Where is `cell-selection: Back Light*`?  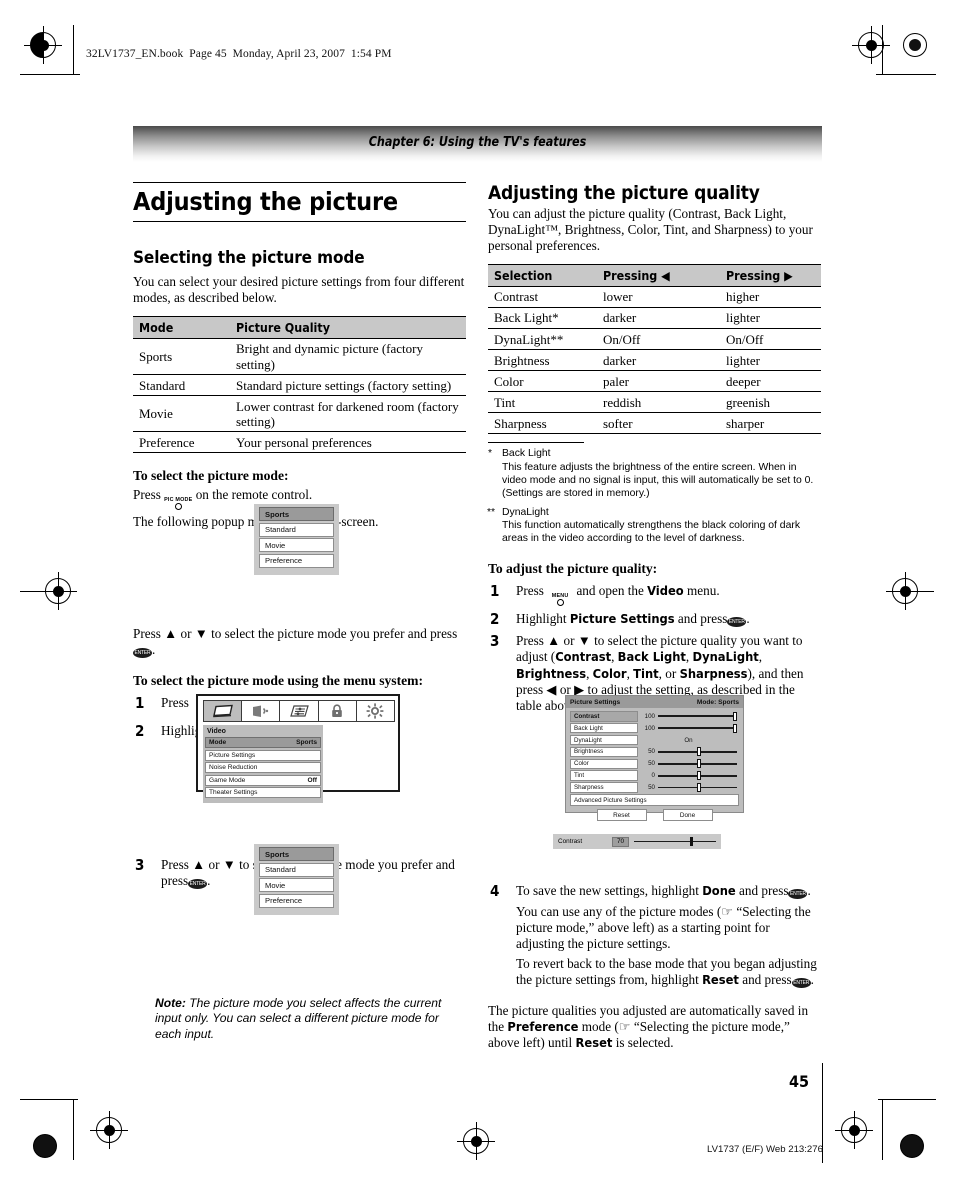
cell-selection: Back Light* is located at coordinates (542, 318).